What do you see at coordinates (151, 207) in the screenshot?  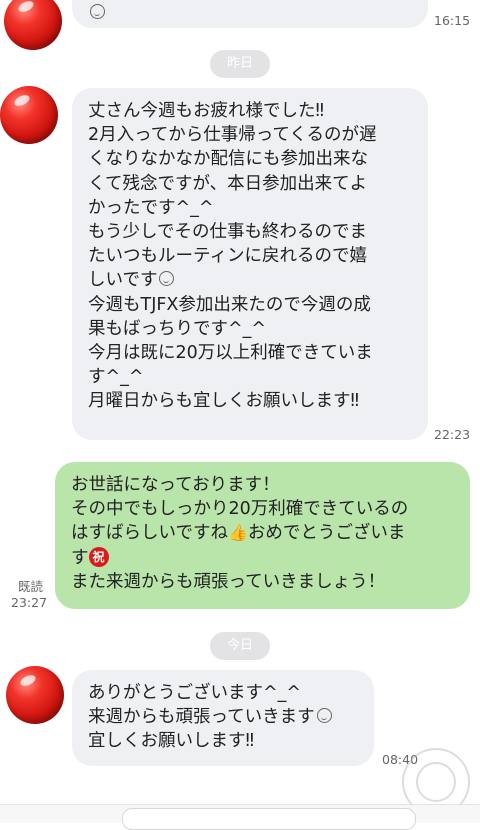 I see `message-line: かったです^_^` at bounding box center [151, 207].